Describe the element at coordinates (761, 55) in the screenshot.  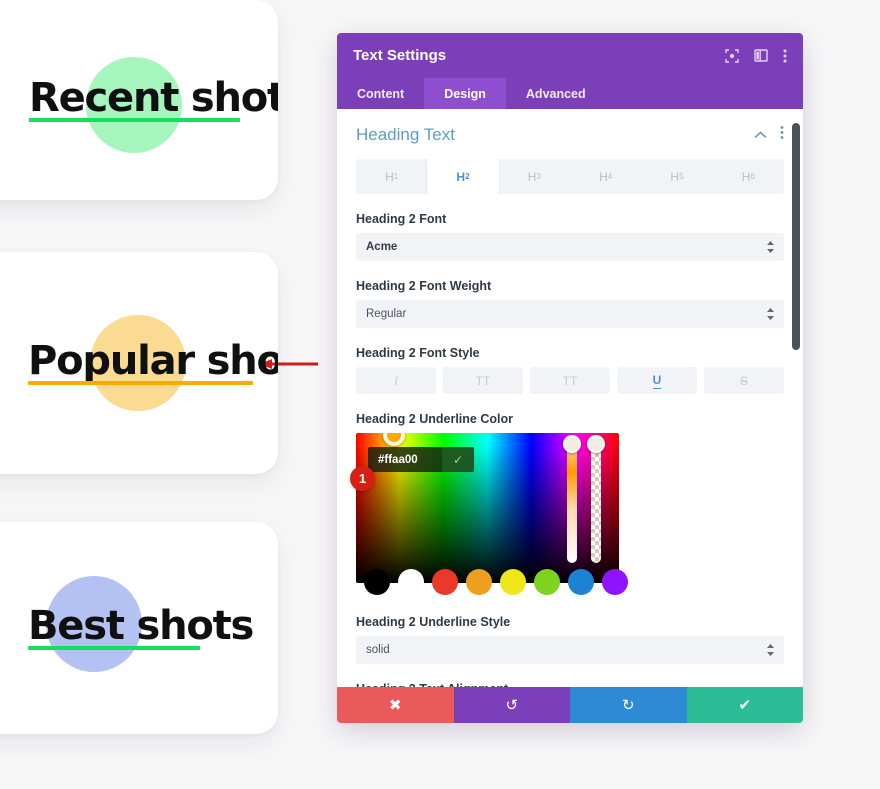
I see `layout-icon` at that location.